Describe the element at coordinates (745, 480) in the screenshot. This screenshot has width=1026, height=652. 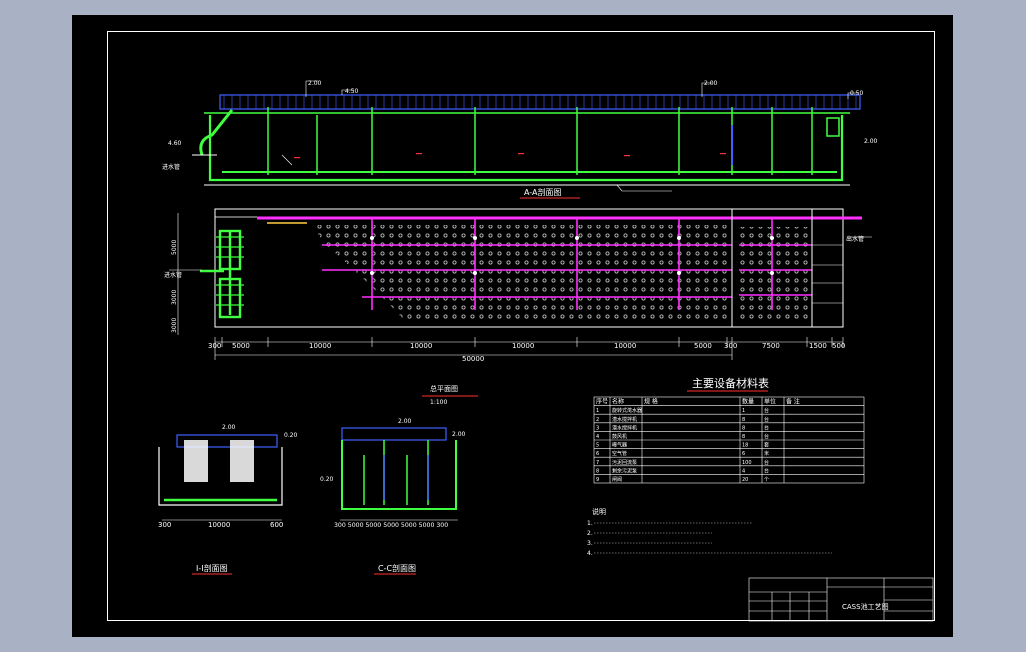
I see `table-cell: 20` at that location.